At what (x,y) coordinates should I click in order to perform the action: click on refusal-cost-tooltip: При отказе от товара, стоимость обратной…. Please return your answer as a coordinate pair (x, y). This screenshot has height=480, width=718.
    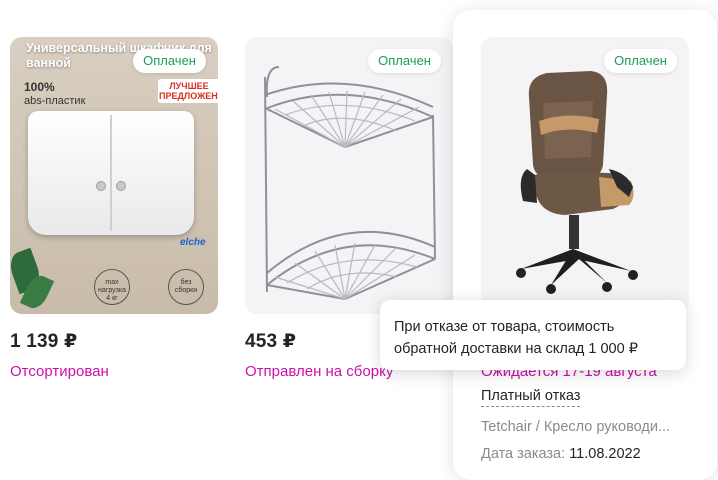
    Looking at the image, I should click on (533, 335).